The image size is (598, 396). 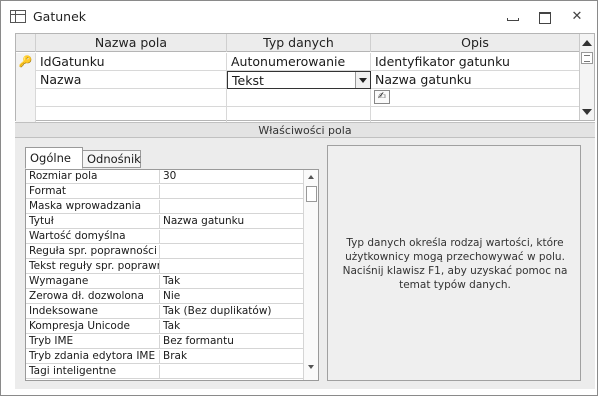 What do you see at coordinates (587, 43) in the screenshot?
I see `scroll-up-icon` at bounding box center [587, 43].